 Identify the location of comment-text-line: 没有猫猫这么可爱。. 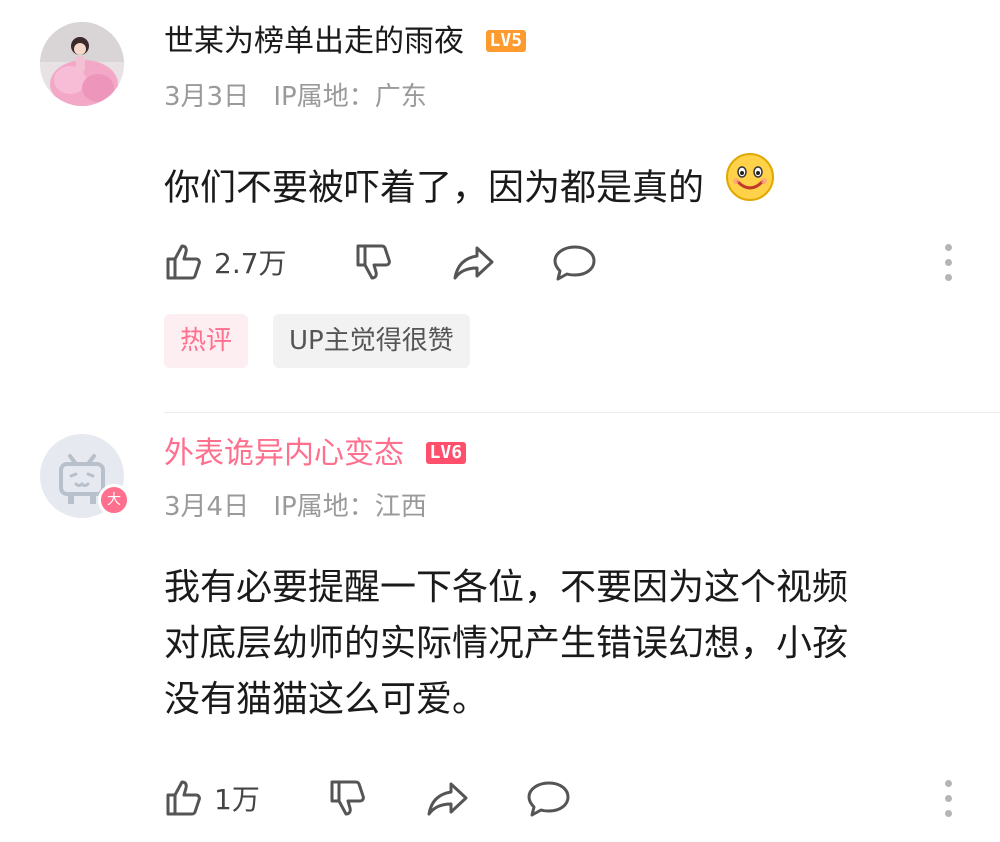
(326, 699).